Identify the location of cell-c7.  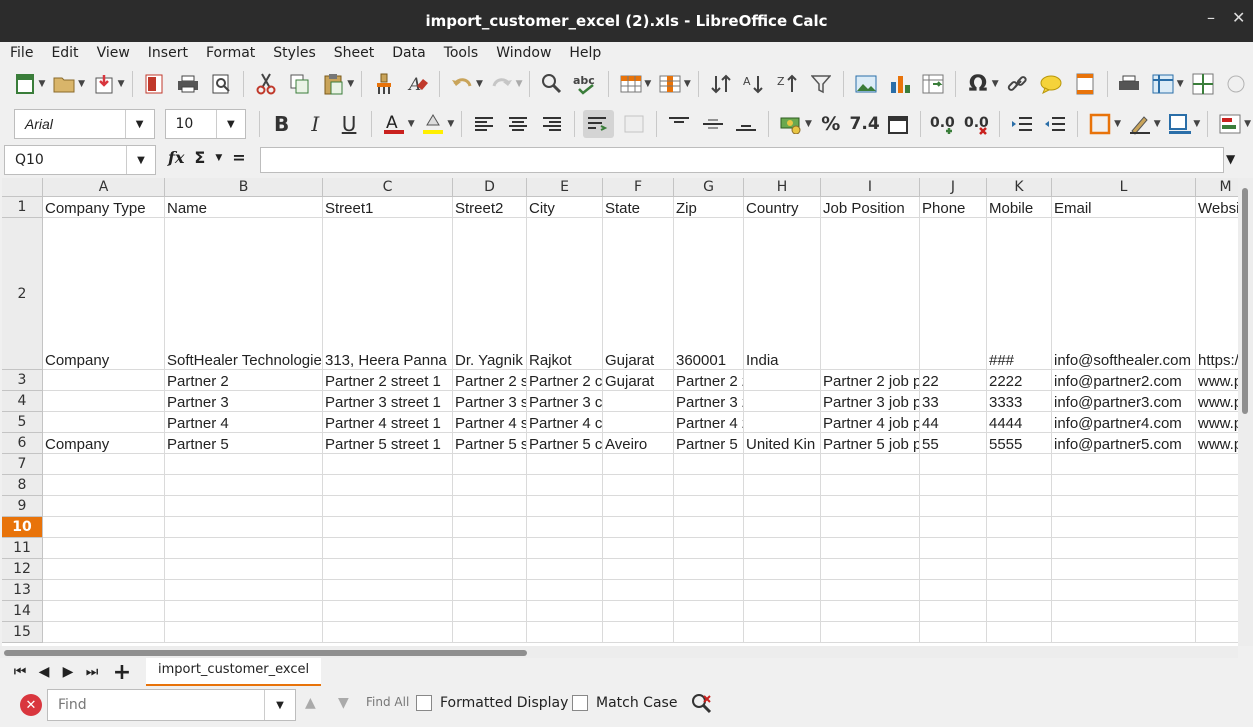
(388, 464).